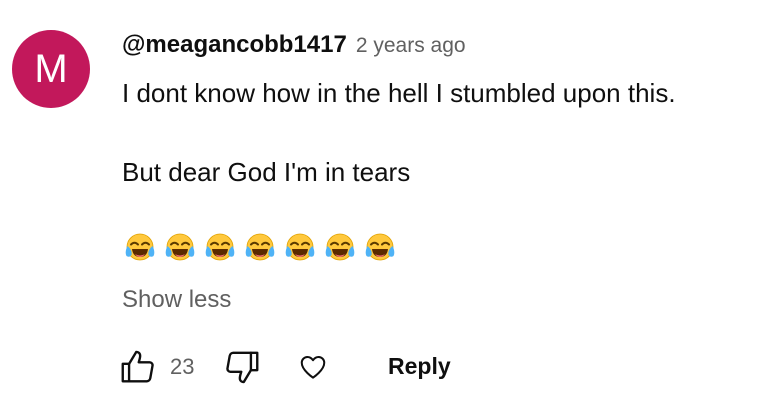 The width and height of the screenshot is (776, 402). I want to click on like-count: 23, so click(182, 366).